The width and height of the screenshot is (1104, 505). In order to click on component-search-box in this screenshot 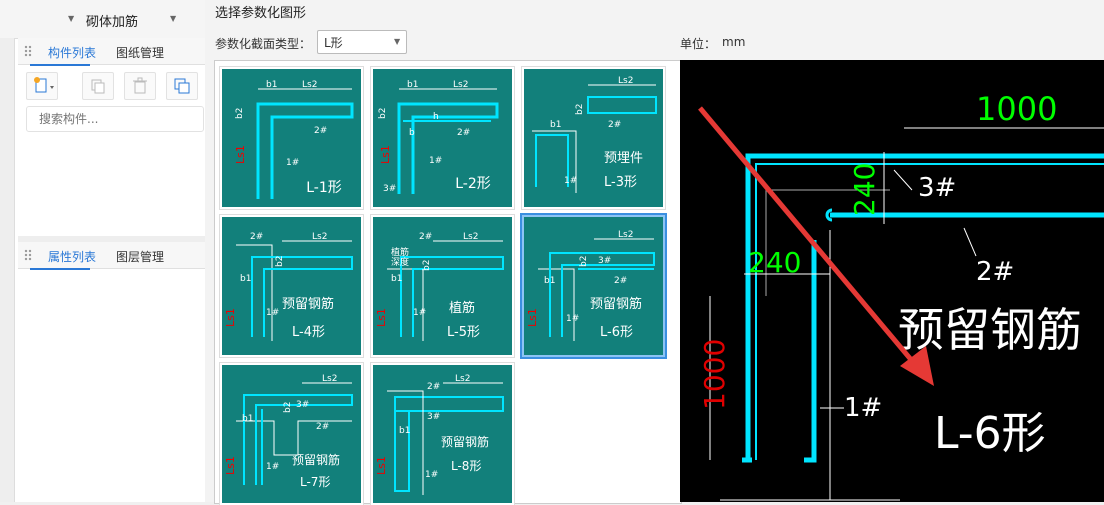, I will do `click(115, 119)`.